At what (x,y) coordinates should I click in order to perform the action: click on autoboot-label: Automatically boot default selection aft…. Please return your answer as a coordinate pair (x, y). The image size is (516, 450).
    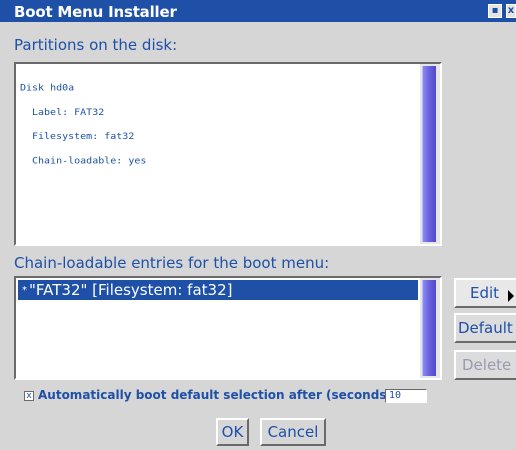
    Looking at the image, I should click on (215, 395).